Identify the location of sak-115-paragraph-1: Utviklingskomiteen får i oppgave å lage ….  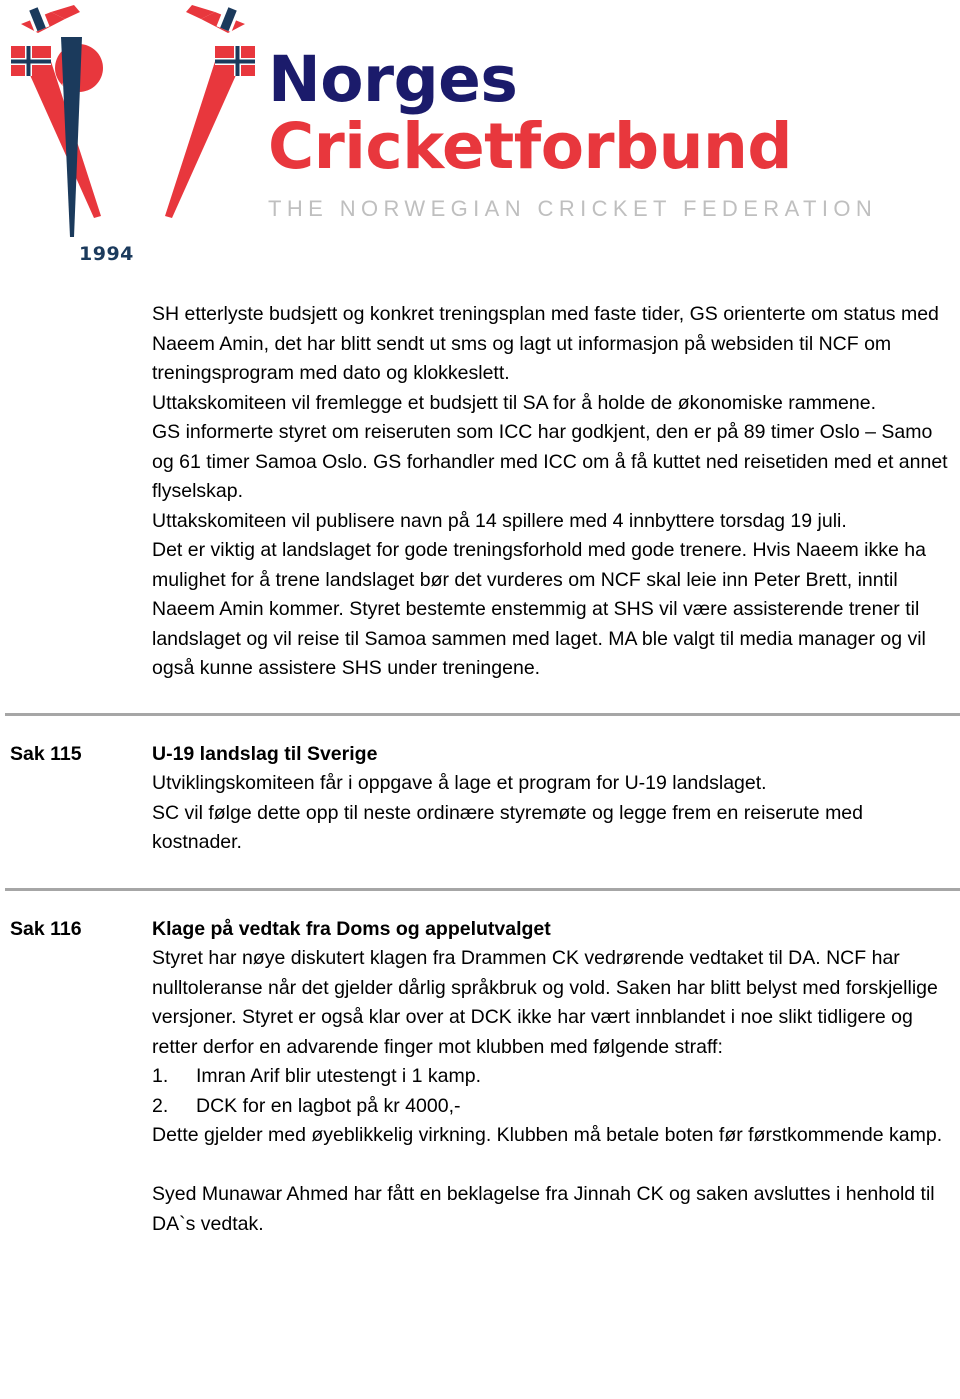
(459, 783).